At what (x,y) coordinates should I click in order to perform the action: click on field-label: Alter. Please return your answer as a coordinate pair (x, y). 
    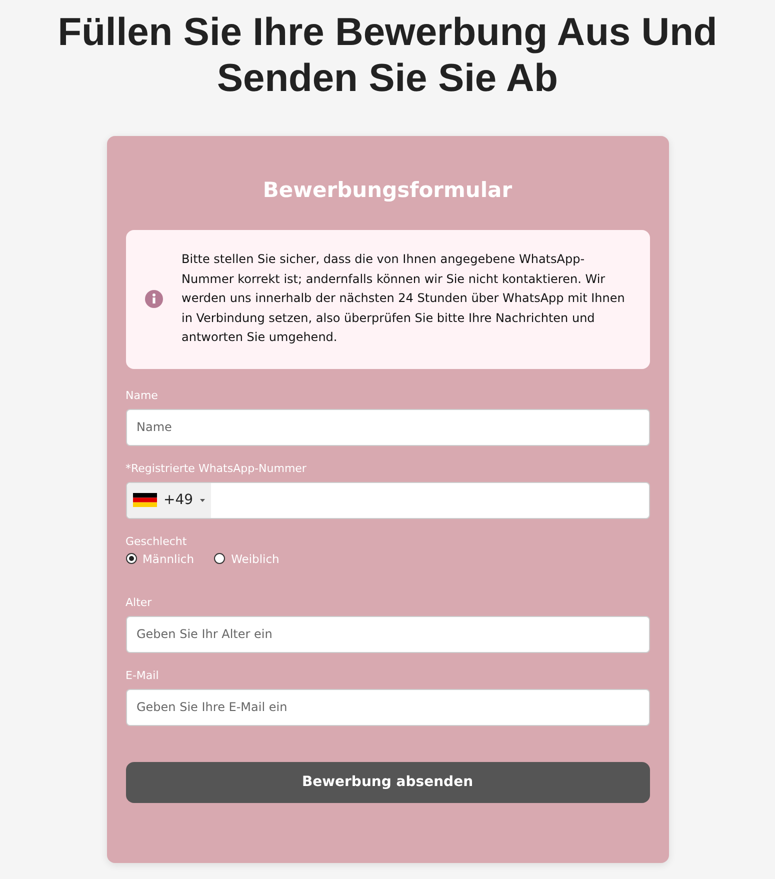
    Looking at the image, I should click on (139, 602).